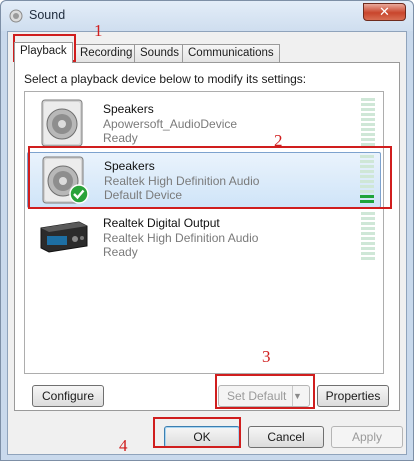 Image resolution: width=414 pixels, height=461 pixels. I want to click on device-item-speakers-apowersoft: Speakers Apowersoft_AudioDevice Ready, so click(204, 124).